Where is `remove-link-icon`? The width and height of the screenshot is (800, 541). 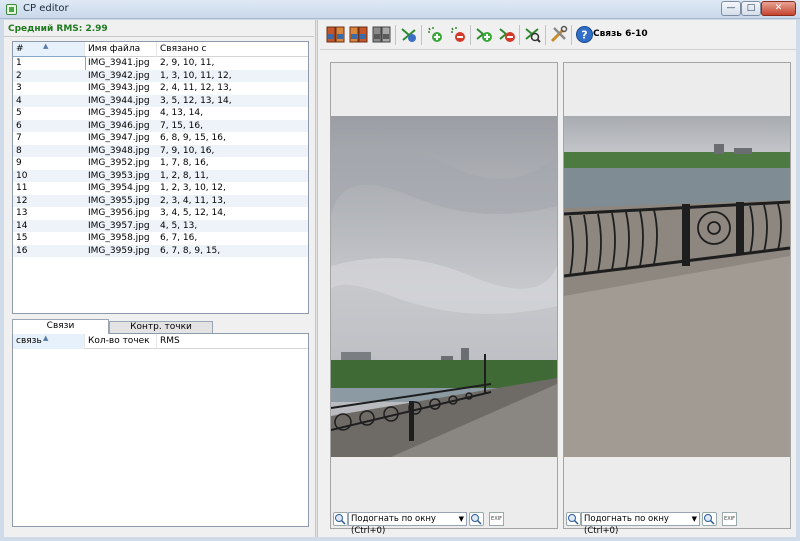
remove-link-icon is located at coordinates (506, 34).